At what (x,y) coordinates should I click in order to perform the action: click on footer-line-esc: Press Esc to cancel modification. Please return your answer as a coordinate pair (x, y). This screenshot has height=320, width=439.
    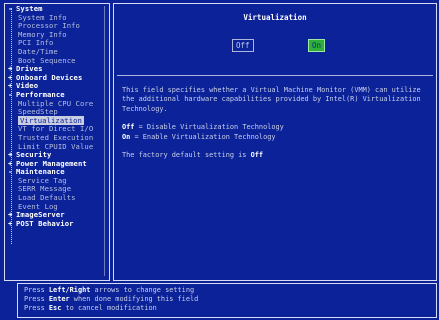
    Looking at the image, I should click on (90, 308).